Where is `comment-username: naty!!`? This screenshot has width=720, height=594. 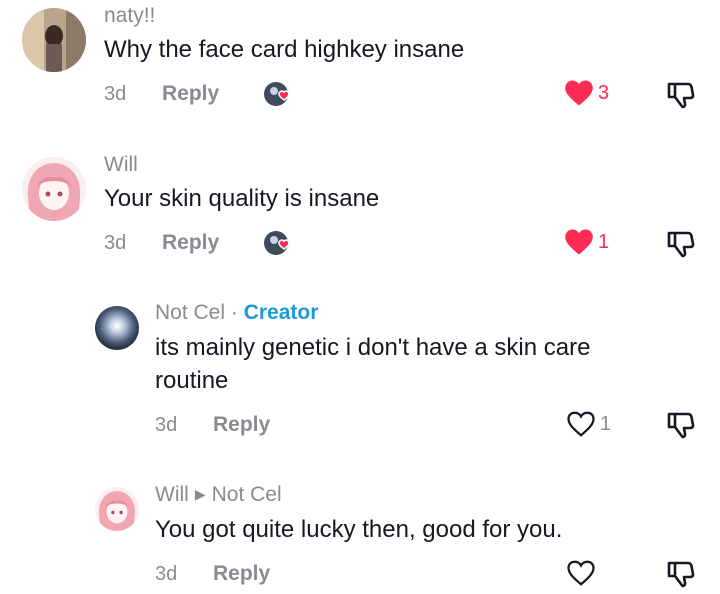 comment-username: naty!! is located at coordinates (129, 16).